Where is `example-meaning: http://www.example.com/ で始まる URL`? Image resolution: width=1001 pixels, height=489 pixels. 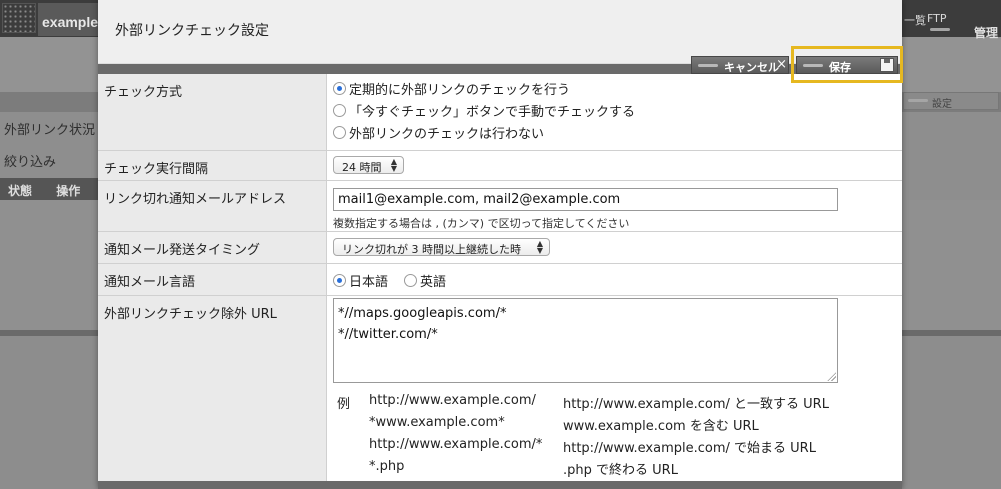
example-meaning: http://www.example.com/ で始まる URL is located at coordinates (689, 448).